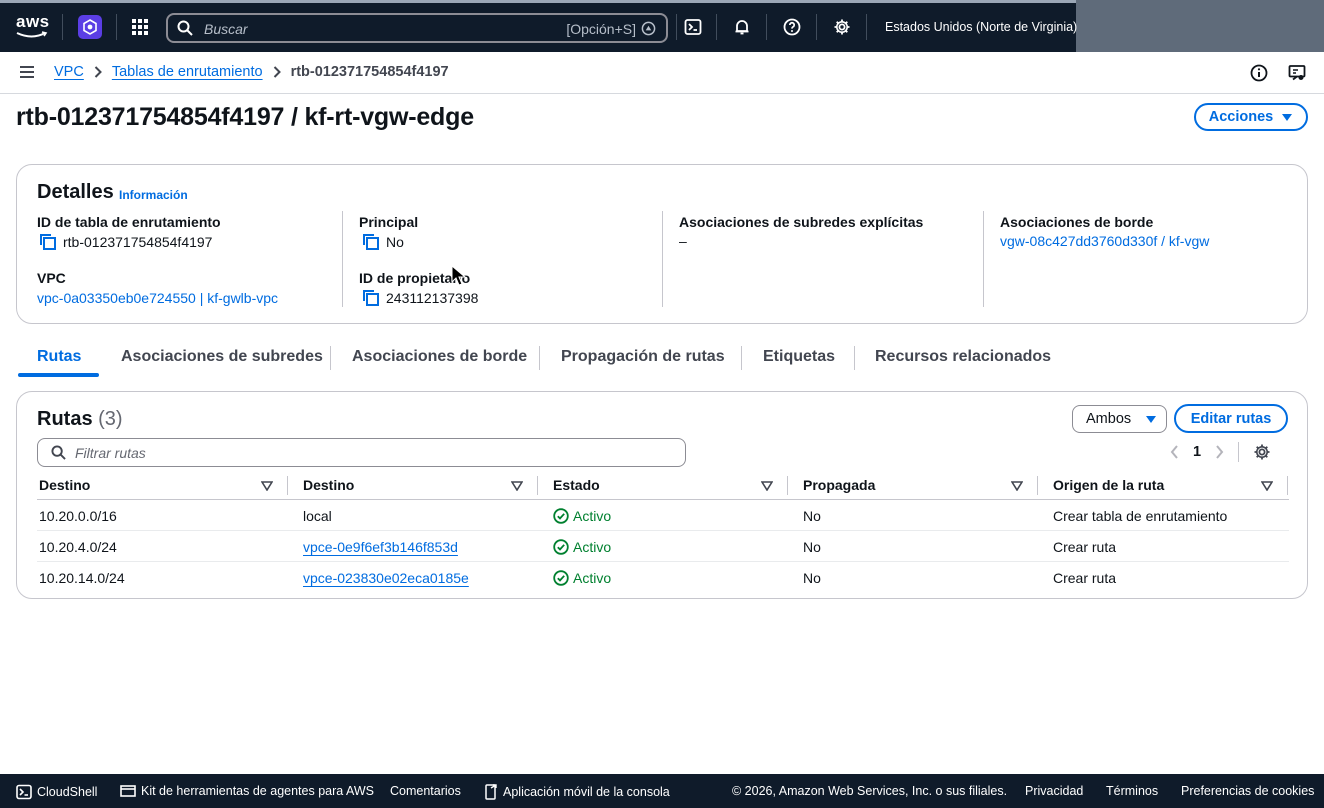 This screenshot has height=808, width=1324. What do you see at coordinates (799, 357) in the screenshot?
I see `tab-tags: Etiquetas` at bounding box center [799, 357].